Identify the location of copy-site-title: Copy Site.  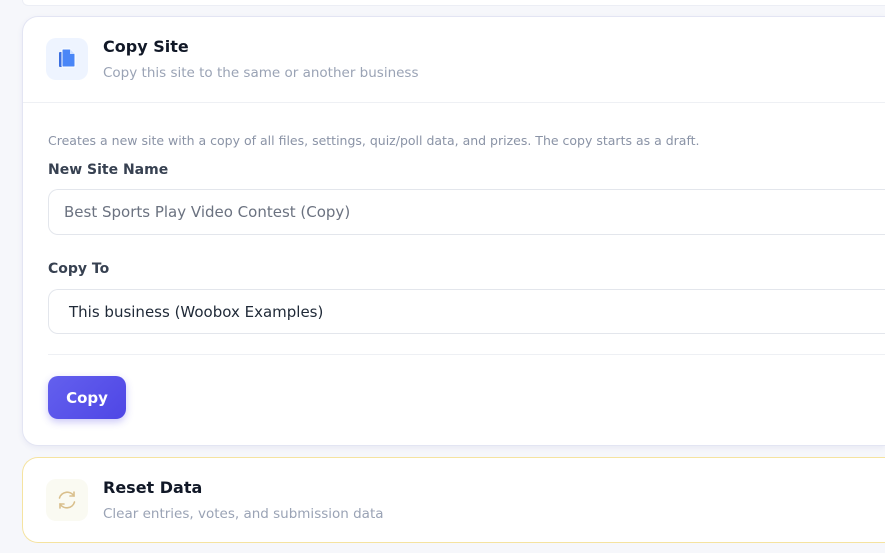
(146, 46).